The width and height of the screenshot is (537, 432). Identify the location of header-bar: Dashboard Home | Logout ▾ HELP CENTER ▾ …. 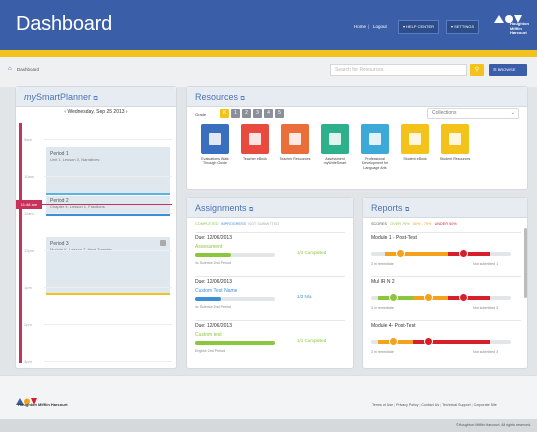
(268, 25).